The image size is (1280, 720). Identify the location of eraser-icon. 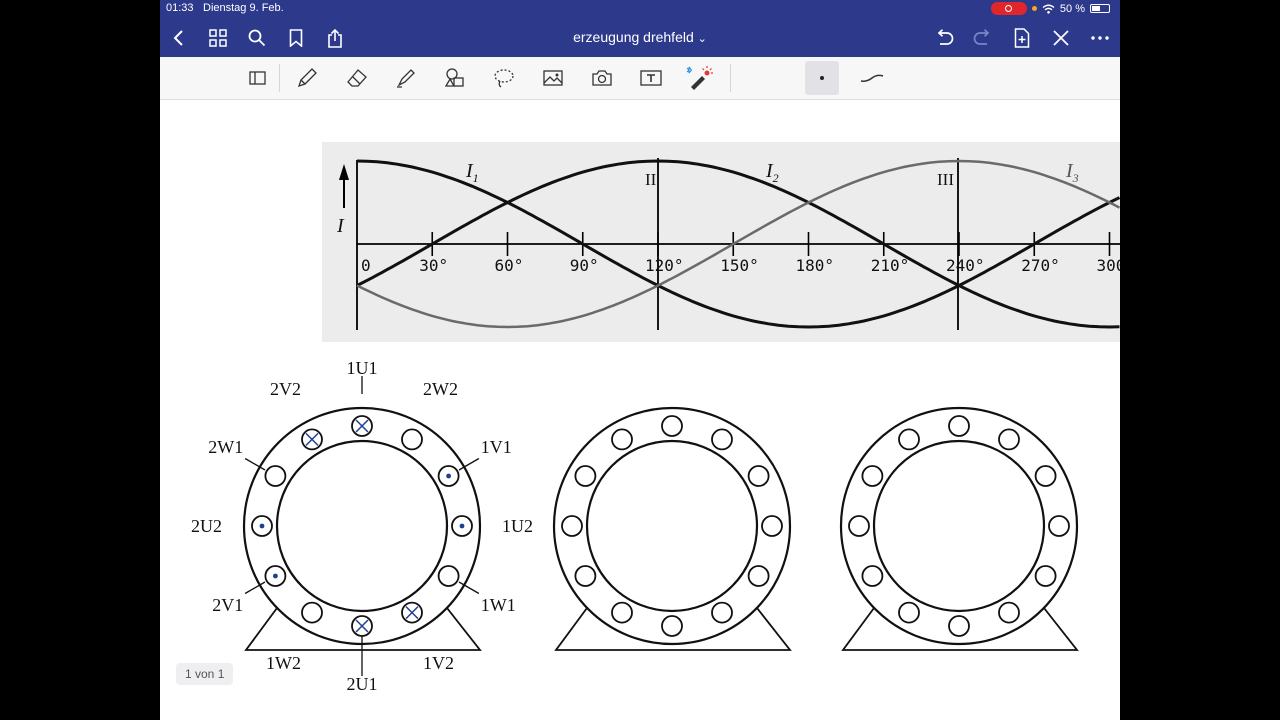
(357, 78).